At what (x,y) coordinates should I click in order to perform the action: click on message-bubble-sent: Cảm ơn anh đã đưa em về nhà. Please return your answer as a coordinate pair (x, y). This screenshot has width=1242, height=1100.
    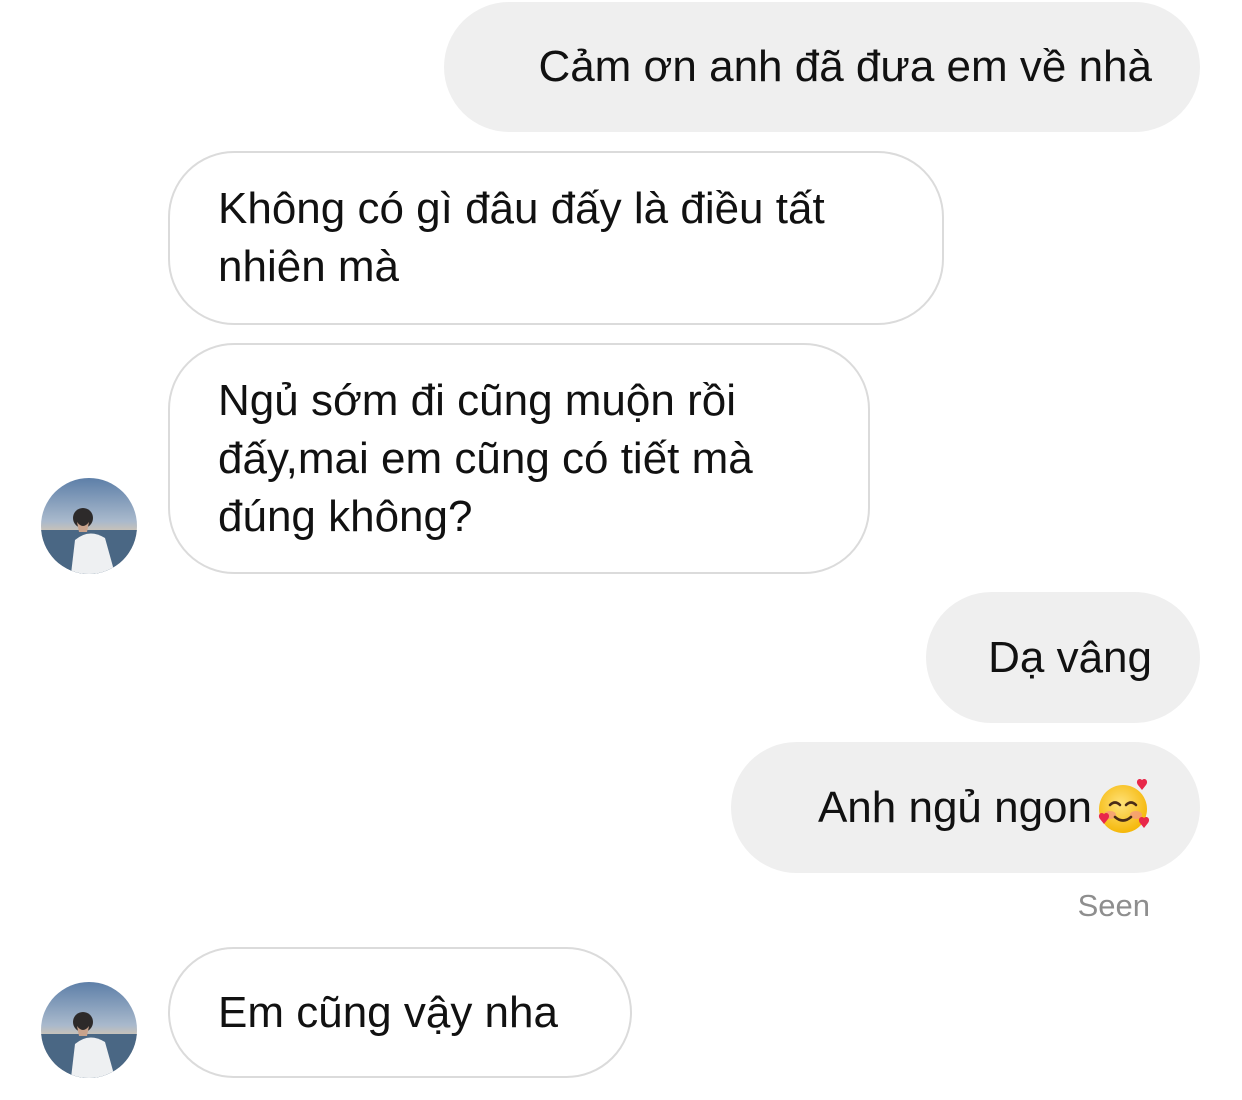
    Looking at the image, I should click on (822, 67).